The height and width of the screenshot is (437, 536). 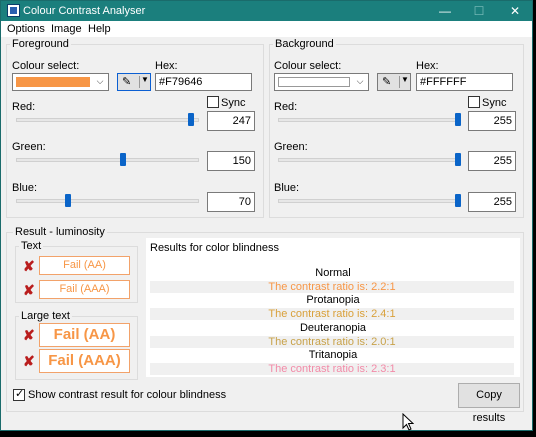 What do you see at coordinates (19, 394) in the screenshot?
I see `show-blindness-checkbox` at bounding box center [19, 394].